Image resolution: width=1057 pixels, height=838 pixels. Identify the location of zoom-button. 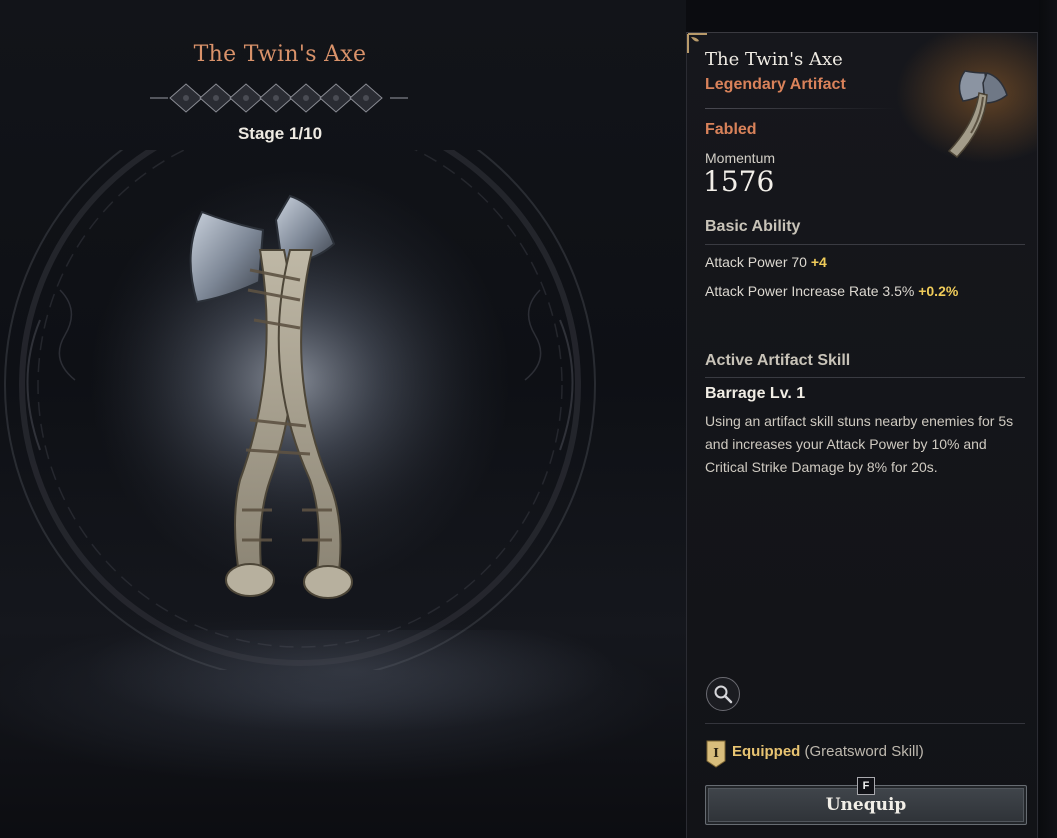
(723, 694).